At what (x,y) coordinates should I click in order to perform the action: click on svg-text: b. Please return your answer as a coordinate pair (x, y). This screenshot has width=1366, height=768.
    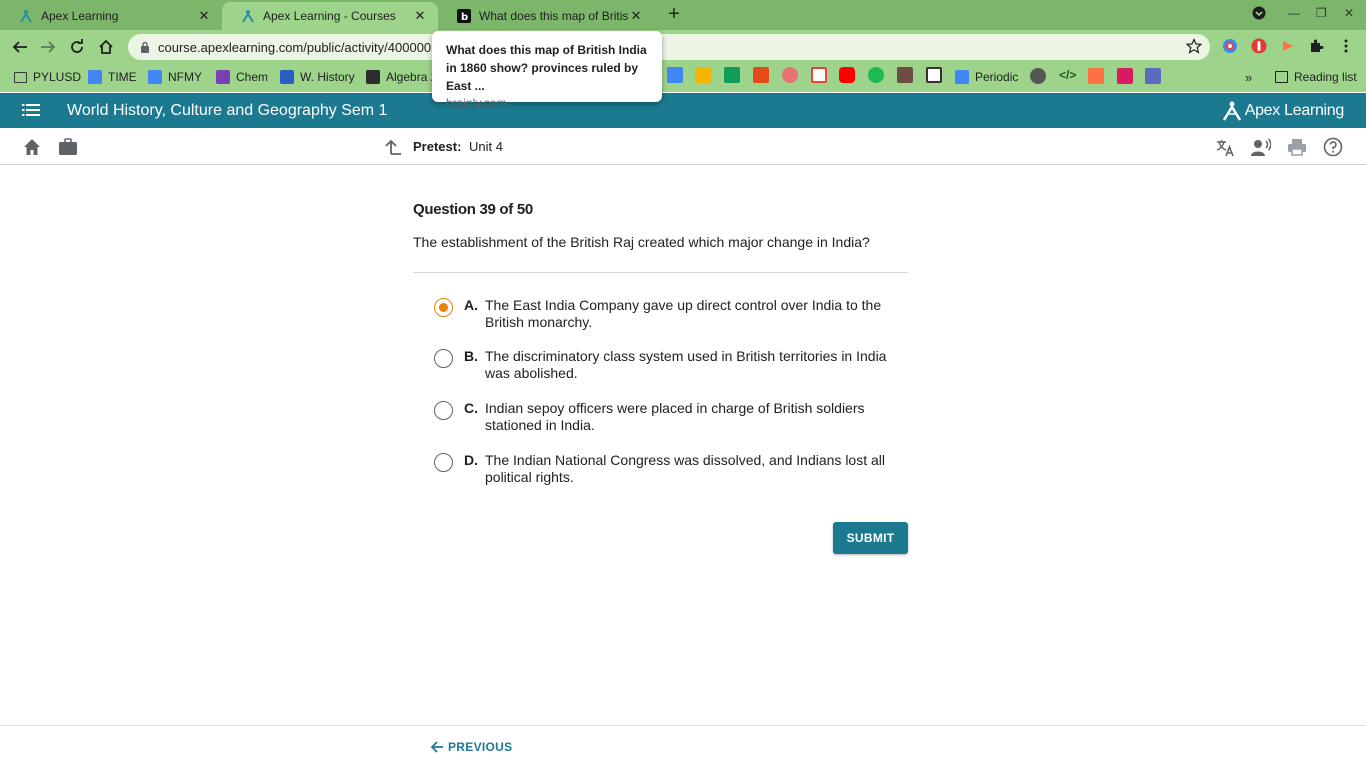
    Looking at the image, I should click on (464, 17).